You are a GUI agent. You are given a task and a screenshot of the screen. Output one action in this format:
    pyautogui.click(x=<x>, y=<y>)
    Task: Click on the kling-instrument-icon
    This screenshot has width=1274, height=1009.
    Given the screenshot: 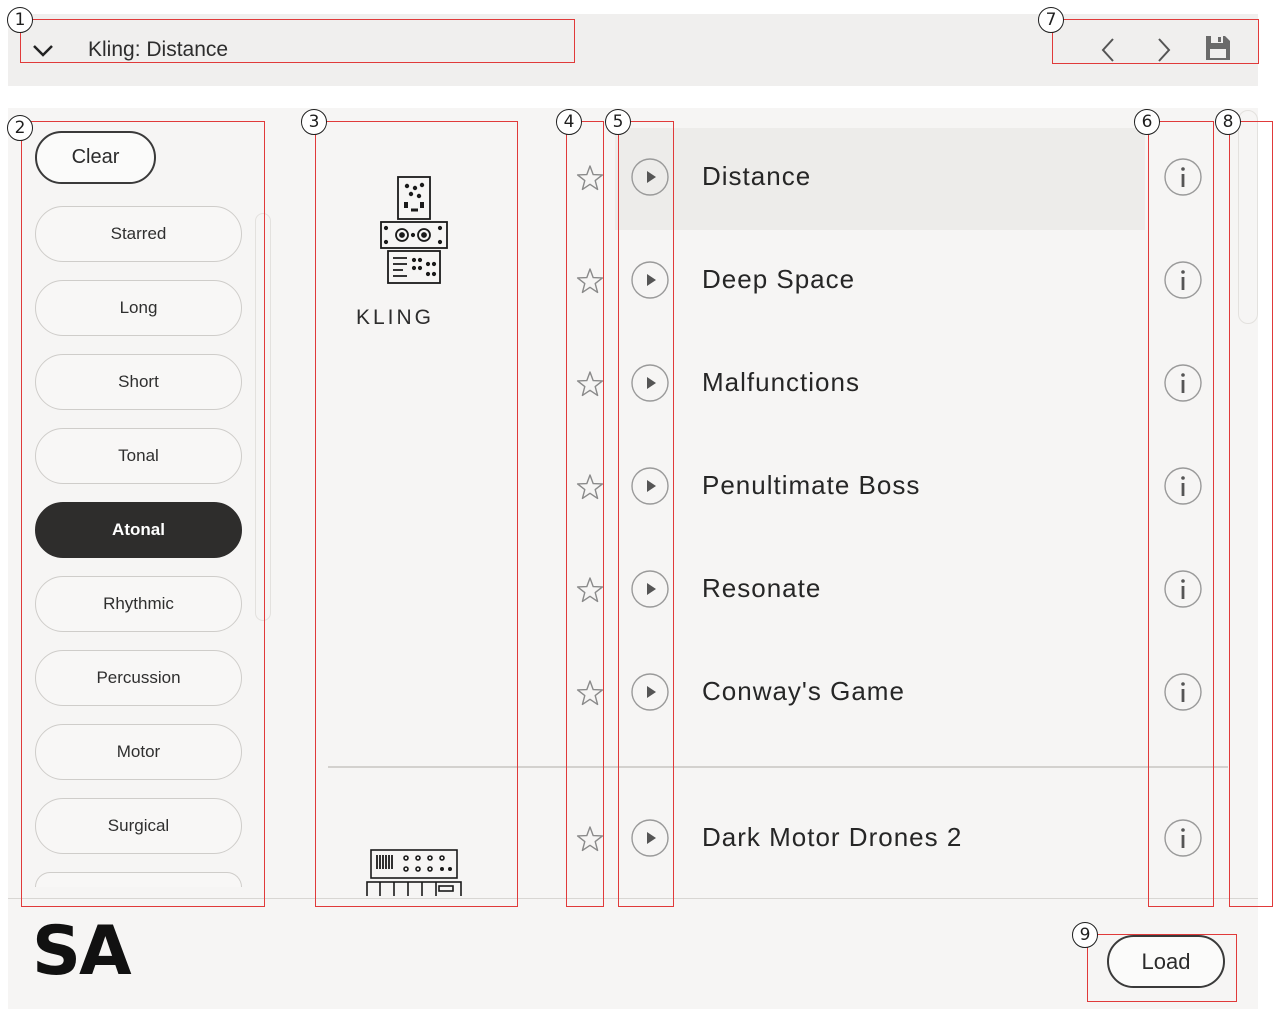 What is the action you would take?
    pyautogui.click(x=414, y=230)
    